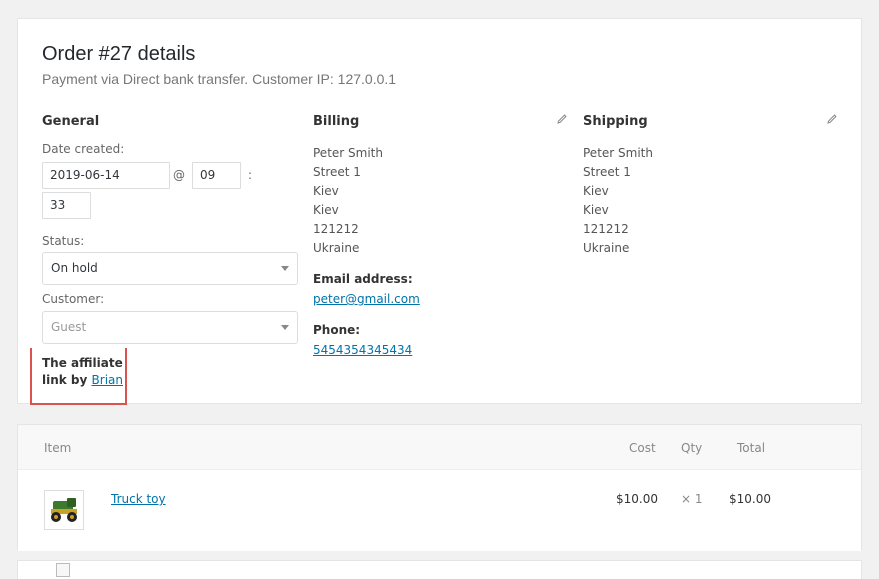 The width and height of the screenshot is (879, 579). What do you see at coordinates (106, 175) in the screenshot?
I see `date-created-input: 2019-06-14` at bounding box center [106, 175].